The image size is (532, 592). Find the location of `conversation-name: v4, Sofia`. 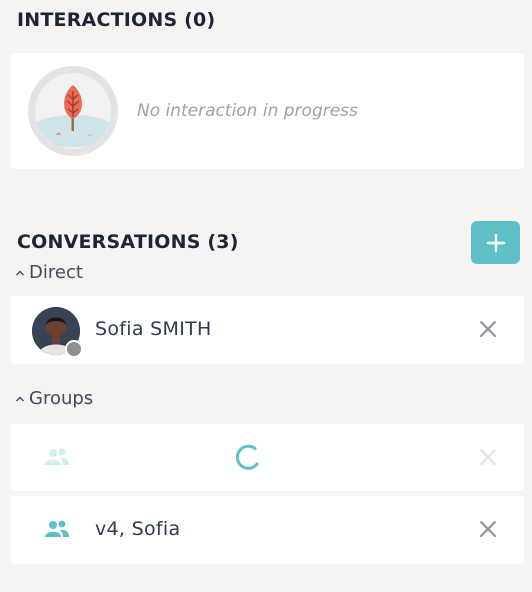

conversation-name: v4, Sofia is located at coordinates (138, 529).